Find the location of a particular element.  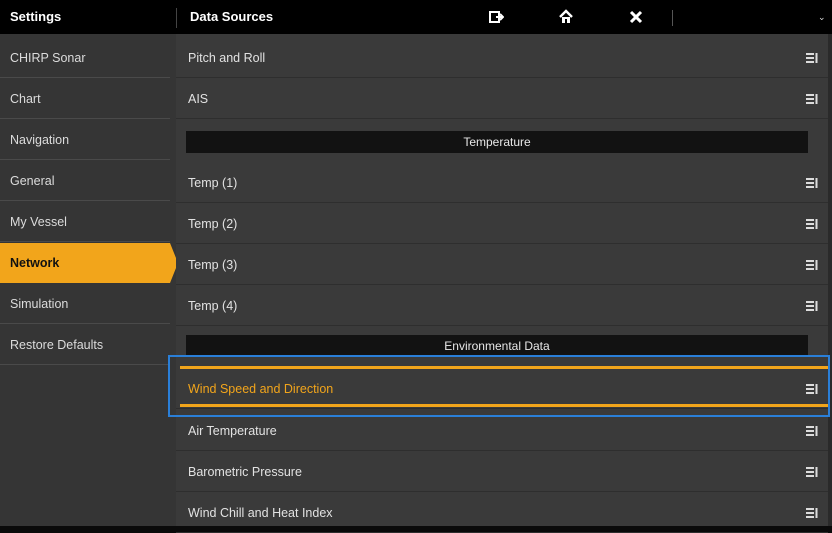

list-item-temp-3: Temp (3) is located at coordinates (502, 265).